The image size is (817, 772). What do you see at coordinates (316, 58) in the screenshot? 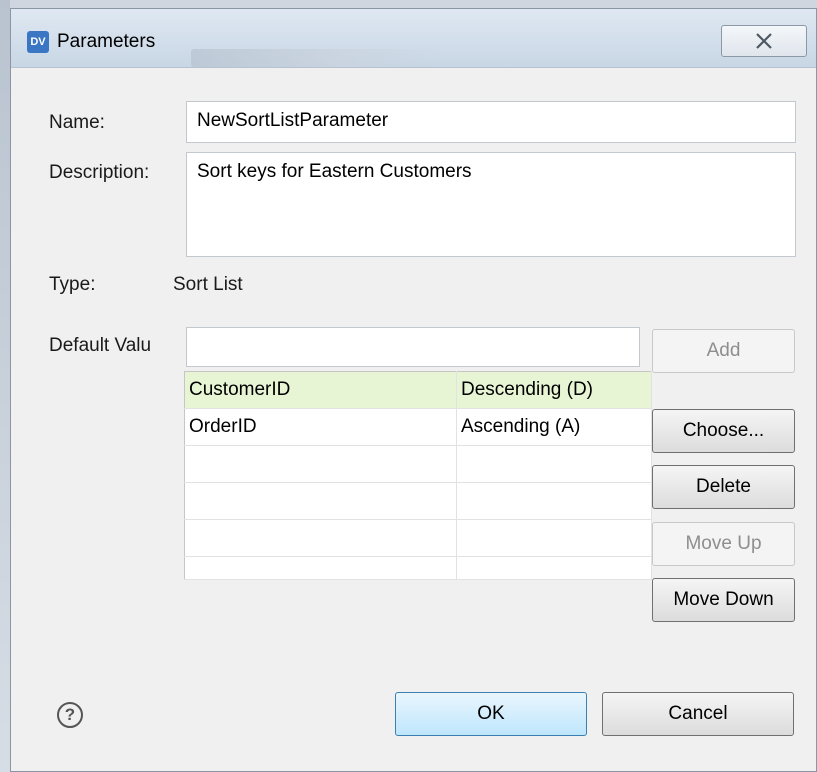
I see `background-blur` at bounding box center [316, 58].